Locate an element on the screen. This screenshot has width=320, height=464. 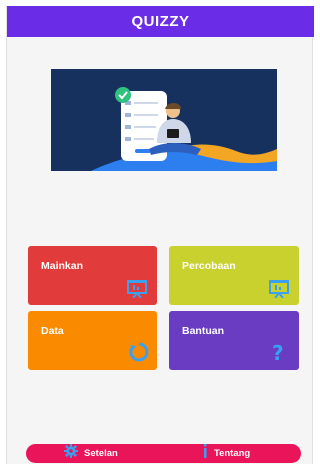
gear-icon is located at coordinates (71, 453).